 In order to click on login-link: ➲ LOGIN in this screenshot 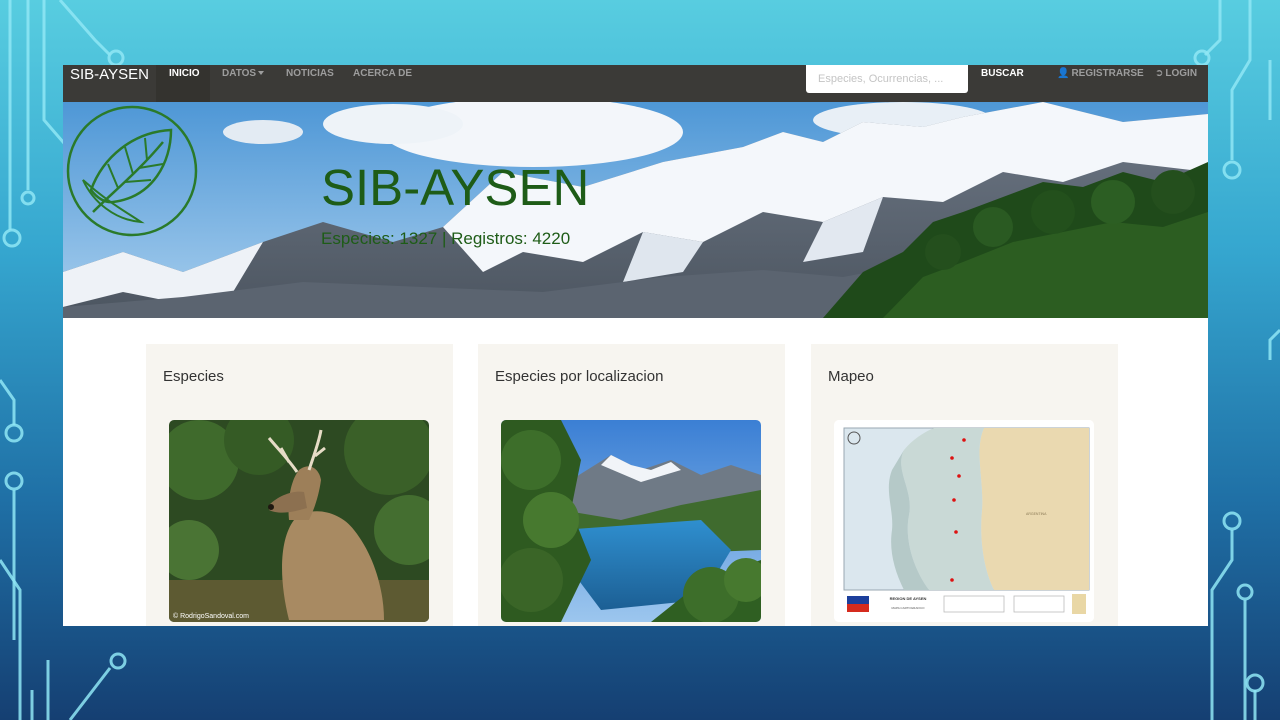, I will do `click(1176, 74)`.